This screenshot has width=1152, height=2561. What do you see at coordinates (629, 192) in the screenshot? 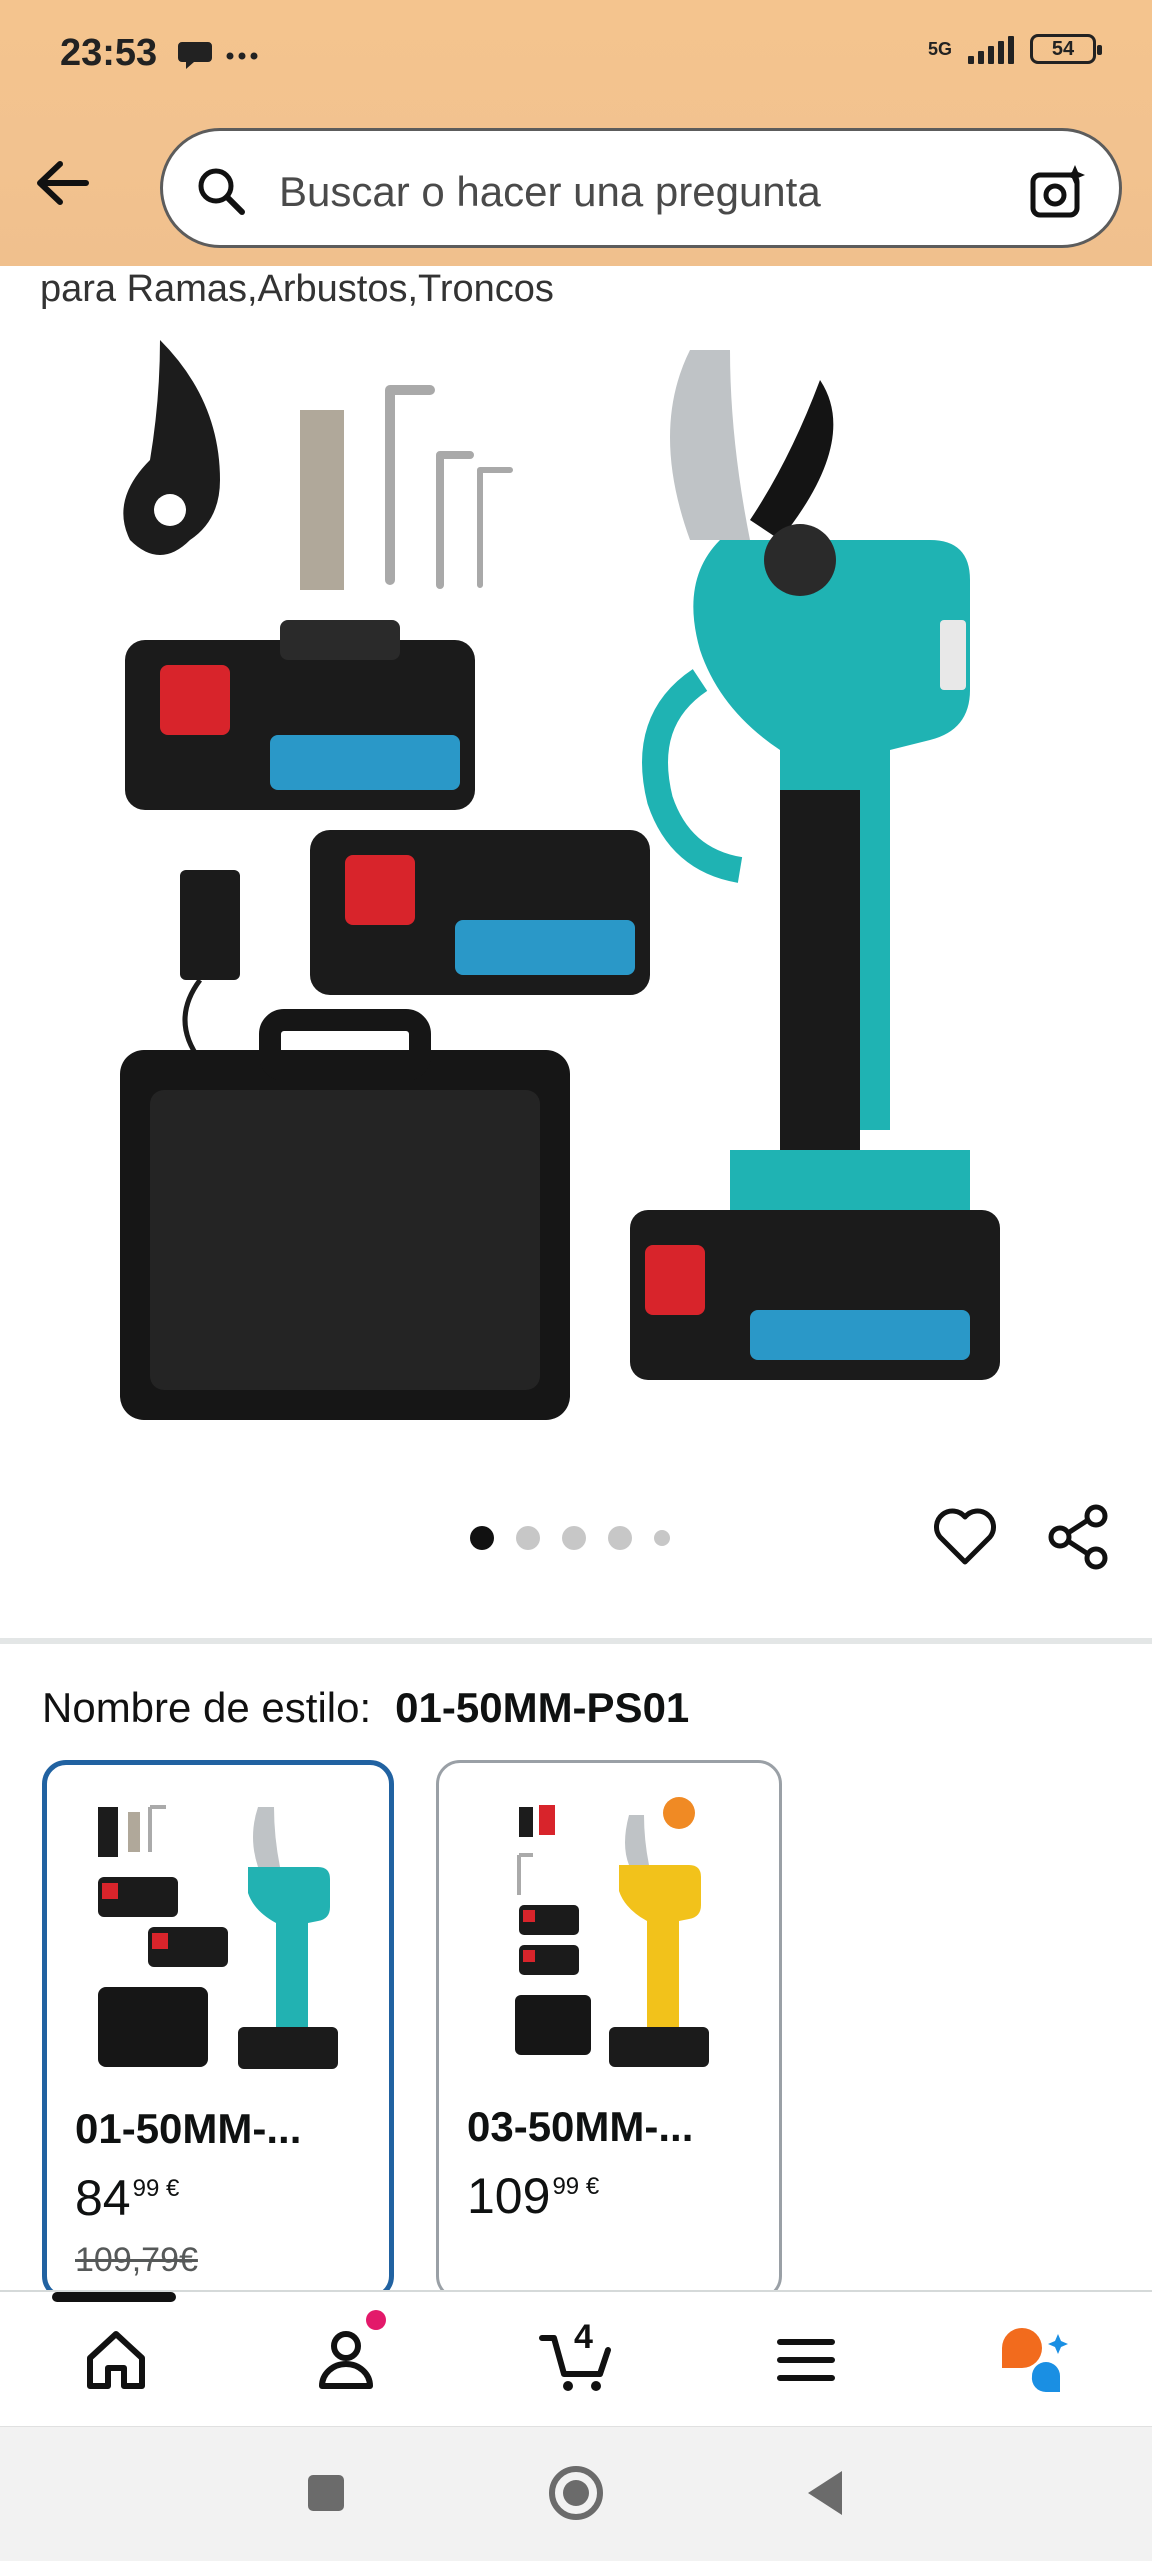
I see `search-input` at bounding box center [629, 192].